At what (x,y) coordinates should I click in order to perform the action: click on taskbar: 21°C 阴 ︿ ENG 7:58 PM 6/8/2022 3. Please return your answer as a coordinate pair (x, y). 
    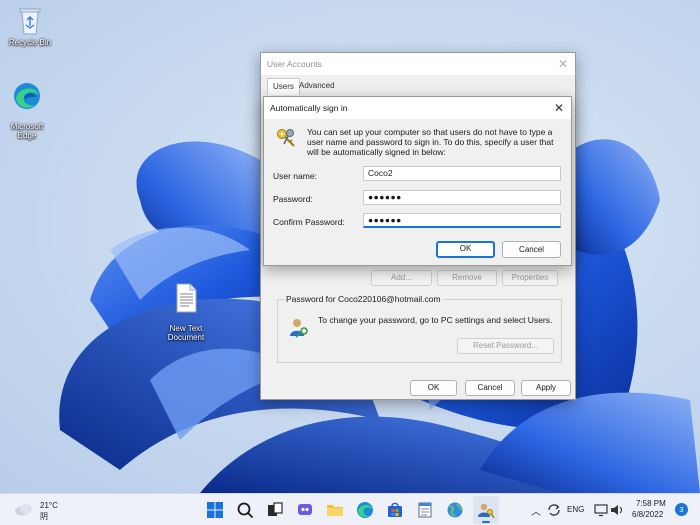
    Looking at the image, I should click on (350, 509).